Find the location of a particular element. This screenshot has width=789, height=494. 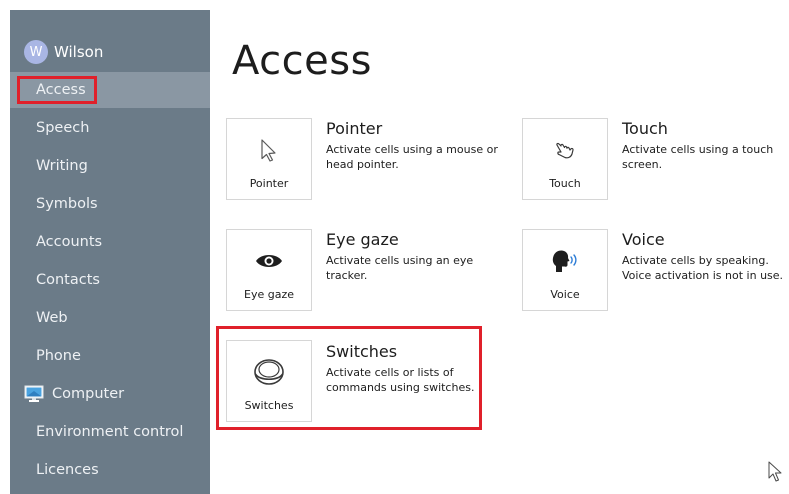

sidebar-item-label: Writing is located at coordinates (62, 166).